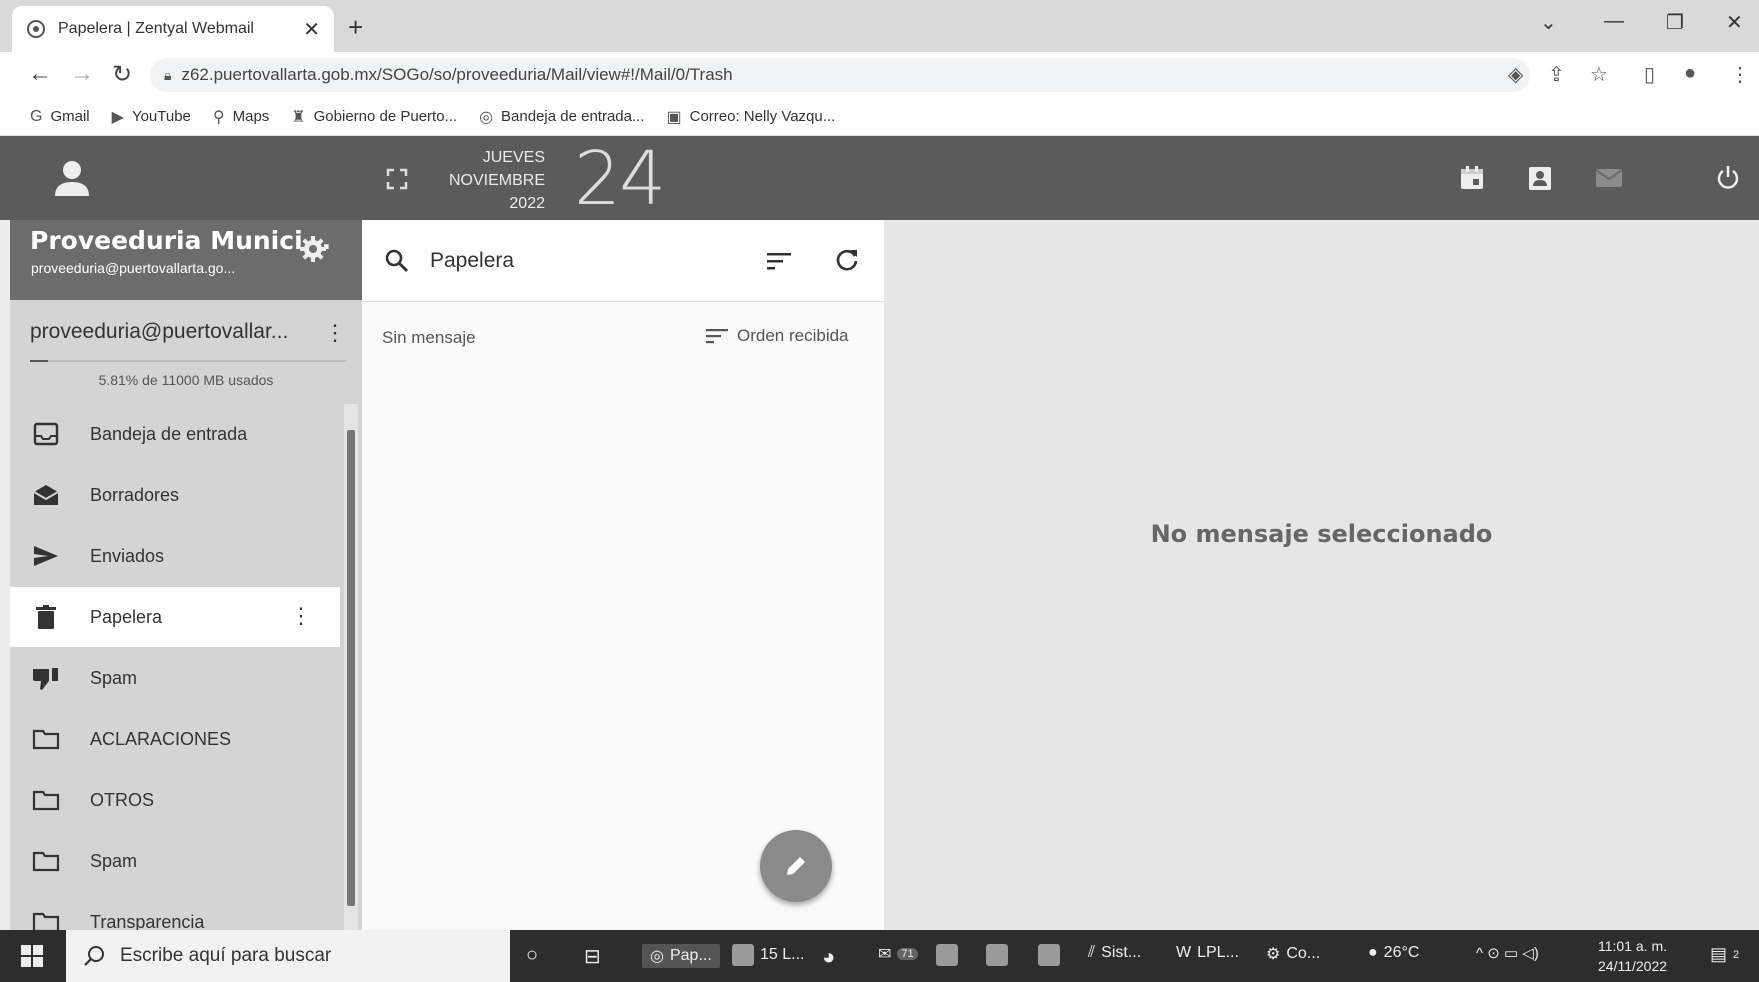 The width and height of the screenshot is (1759, 982). What do you see at coordinates (779, 261) in the screenshot?
I see `sort-icon` at bounding box center [779, 261].